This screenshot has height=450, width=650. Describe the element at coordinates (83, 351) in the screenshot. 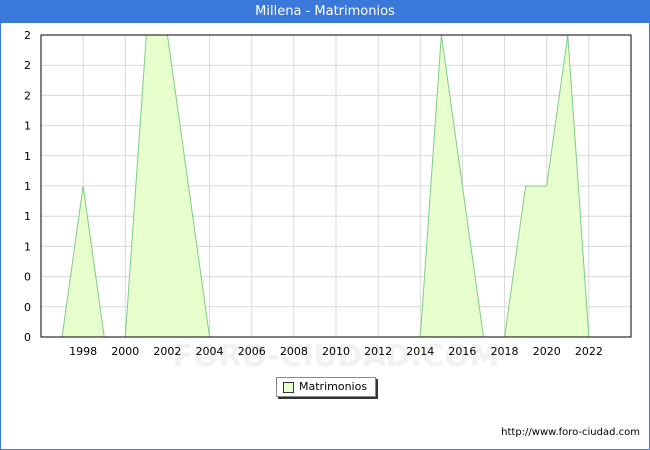

I see `x-tick-label: 1998` at that location.